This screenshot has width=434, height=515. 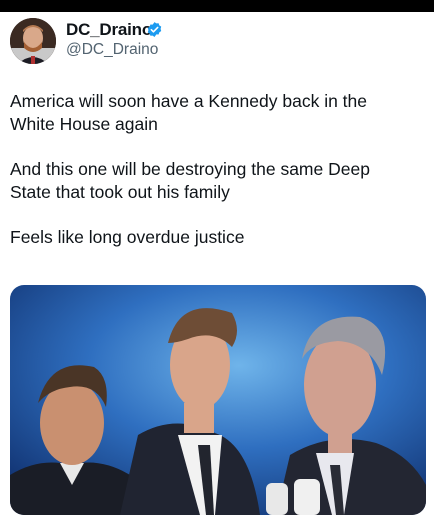 I want to click on verified-badge-icon, so click(x=154, y=29).